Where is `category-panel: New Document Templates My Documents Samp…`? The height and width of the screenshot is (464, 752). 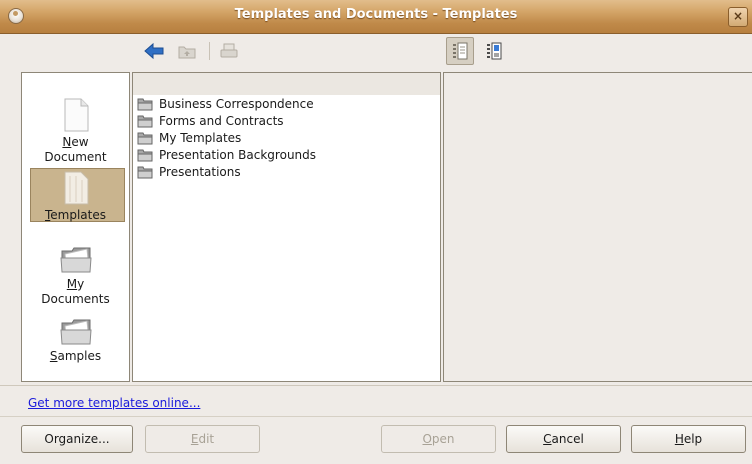 category-panel: New Document Templates My Documents Samp… is located at coordinates (75, 227).